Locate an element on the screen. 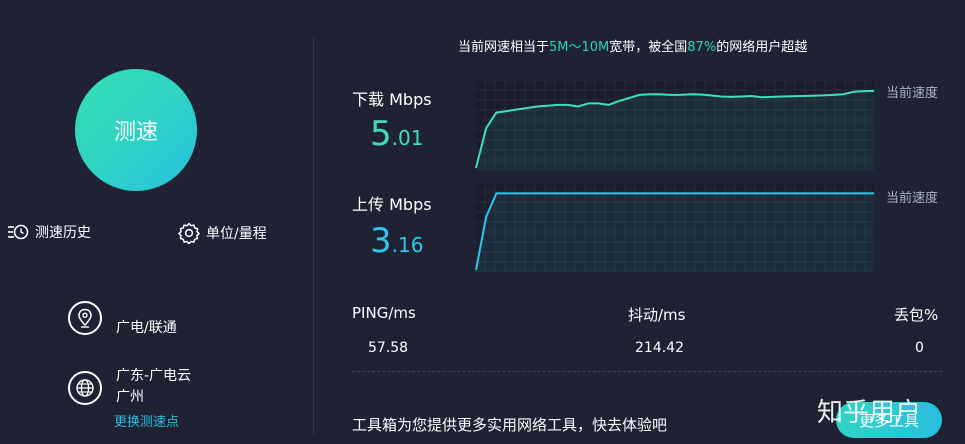 The image size is (965, 444). more-tools-button: 更多工具 is located at coordinates (889, 420).